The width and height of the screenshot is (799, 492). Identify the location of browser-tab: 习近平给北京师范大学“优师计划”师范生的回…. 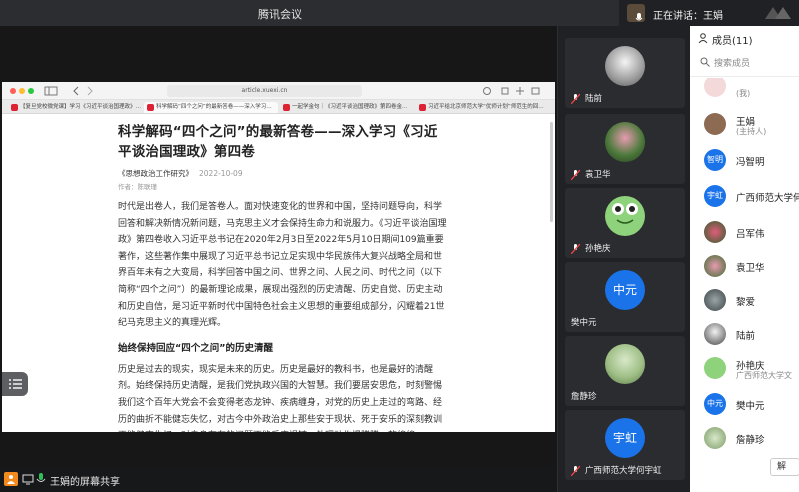
(483, 107).